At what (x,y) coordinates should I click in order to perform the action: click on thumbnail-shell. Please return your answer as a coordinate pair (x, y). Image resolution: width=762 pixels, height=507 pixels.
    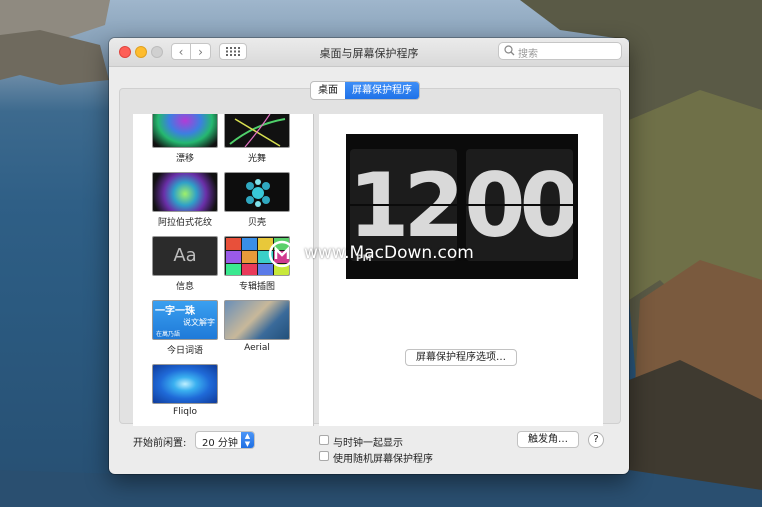
    Looking at the image, I should click on (257, 192).